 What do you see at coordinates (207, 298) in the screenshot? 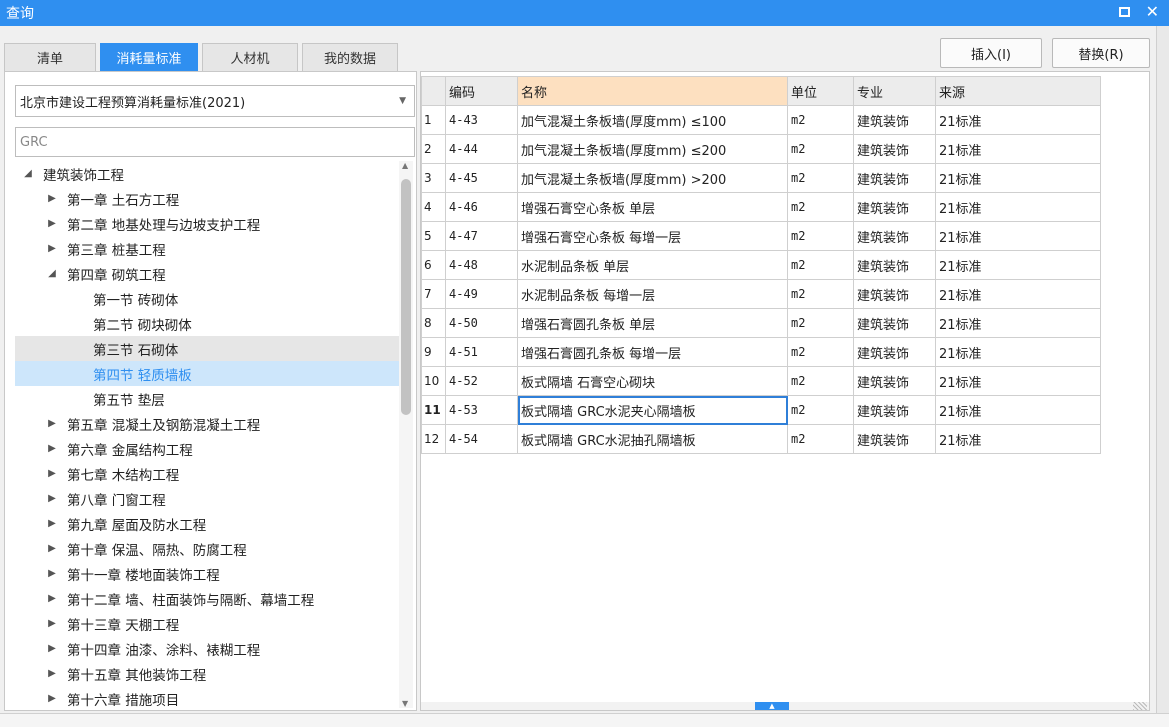
I see `tree-item: 第一节 砖砌体` at bounding box center [207, 298].